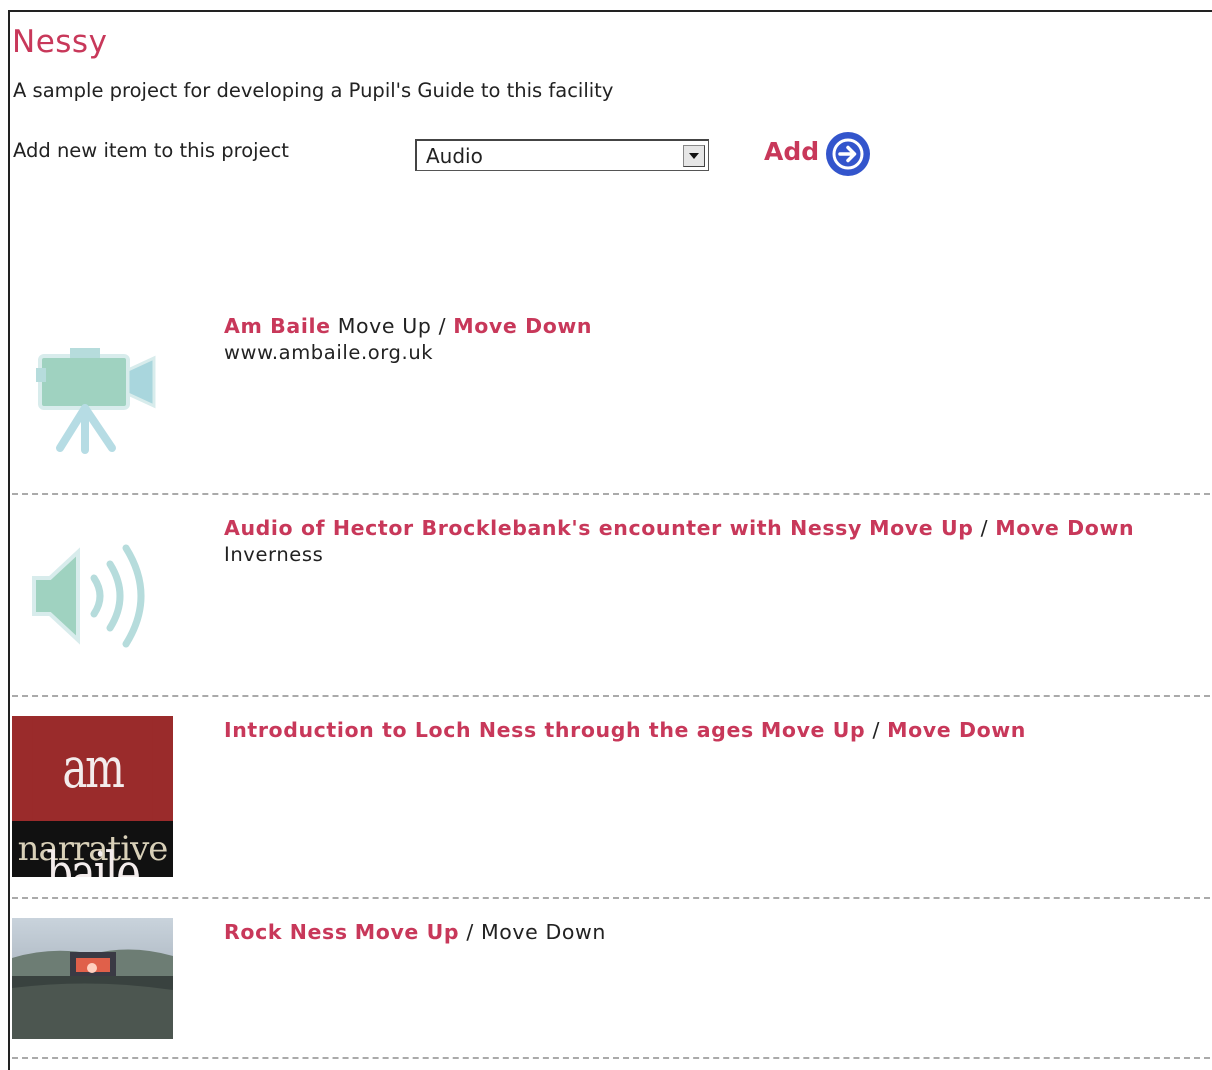 The image size is (1212, 1070). What do you see at coordinates (791, 151) in the screenshot?
I see `add-button-label: Add` at bounding box center [791, 151].